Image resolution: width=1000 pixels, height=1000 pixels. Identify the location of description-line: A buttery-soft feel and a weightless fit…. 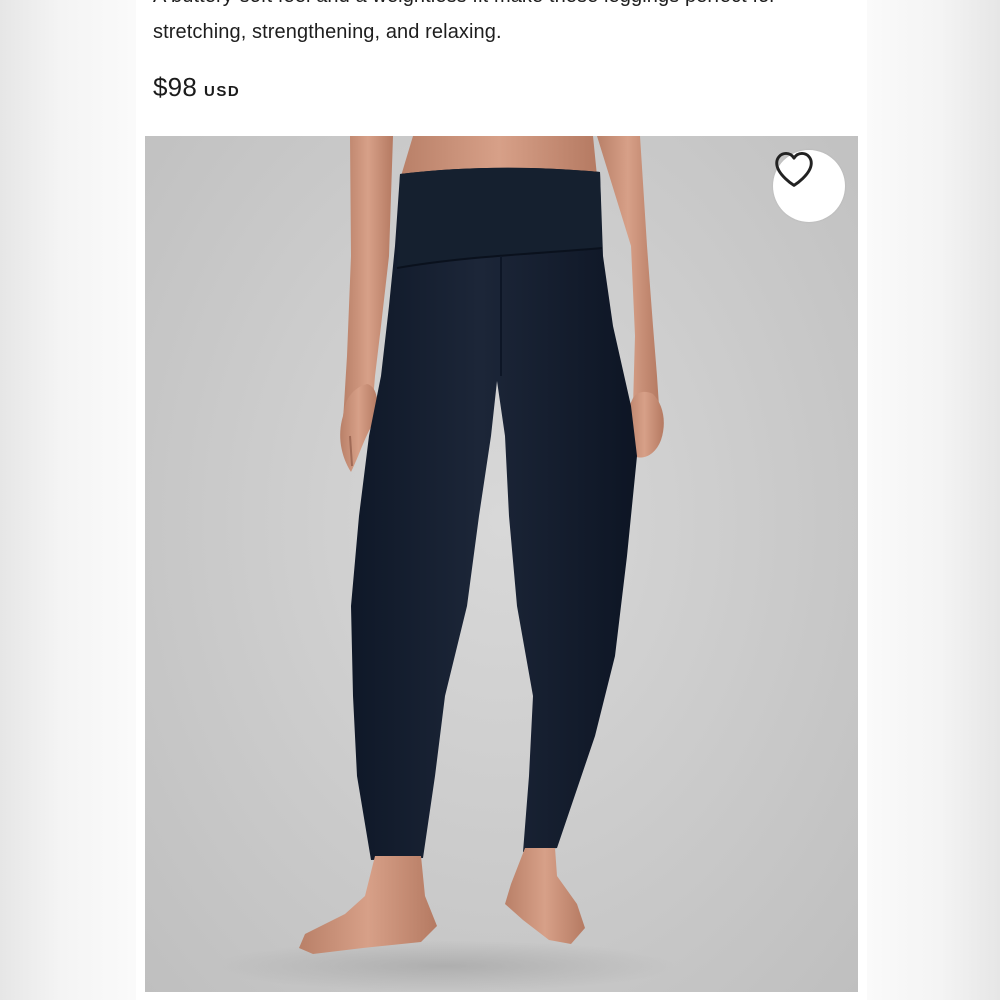
(503, 7).